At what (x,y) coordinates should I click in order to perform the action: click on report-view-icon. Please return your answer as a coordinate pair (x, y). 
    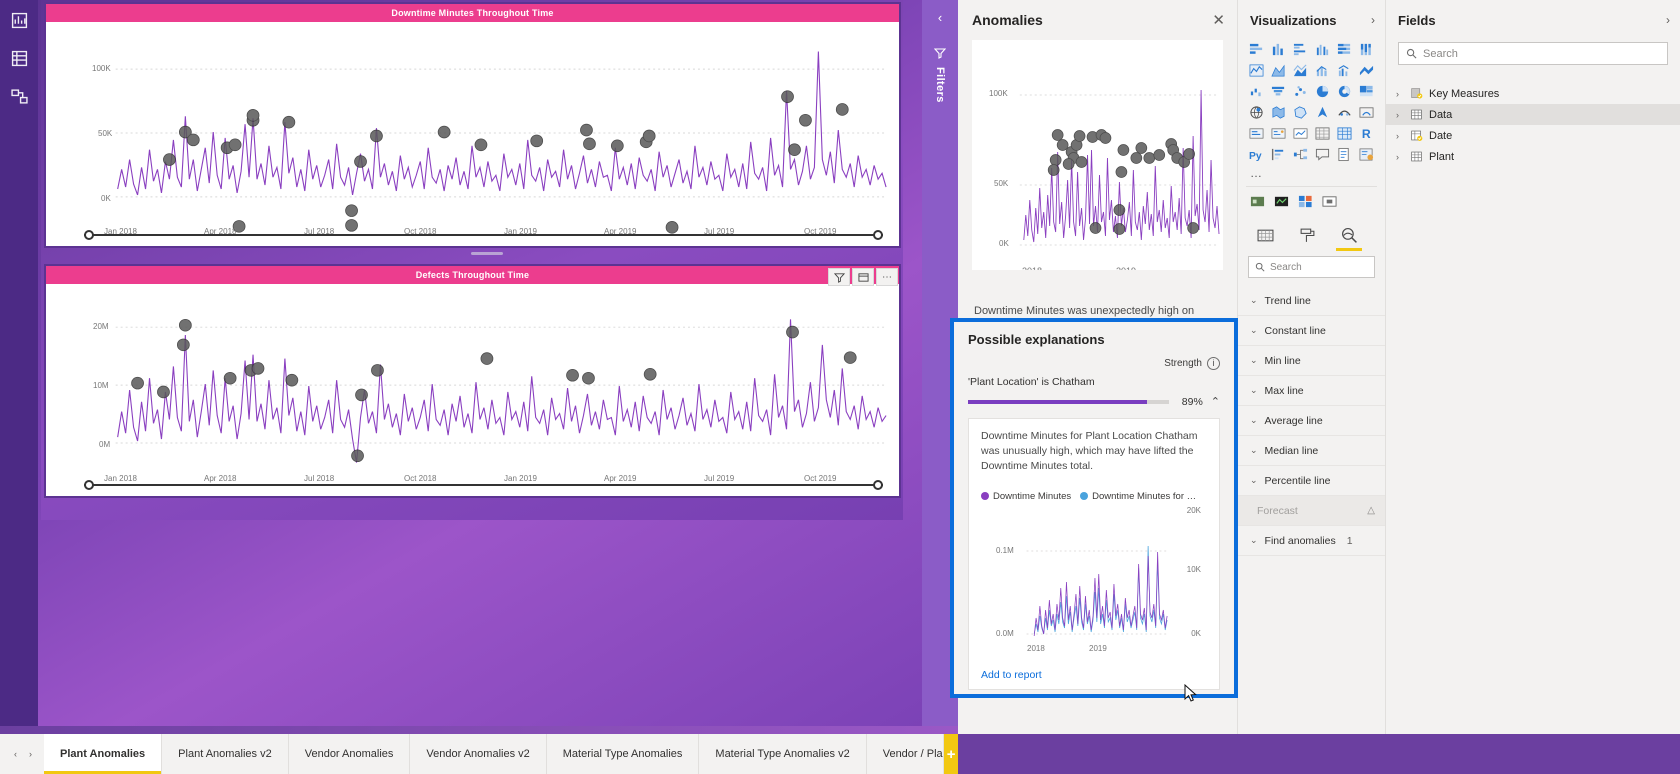
    Looking at the image, I should click on (19, 20).